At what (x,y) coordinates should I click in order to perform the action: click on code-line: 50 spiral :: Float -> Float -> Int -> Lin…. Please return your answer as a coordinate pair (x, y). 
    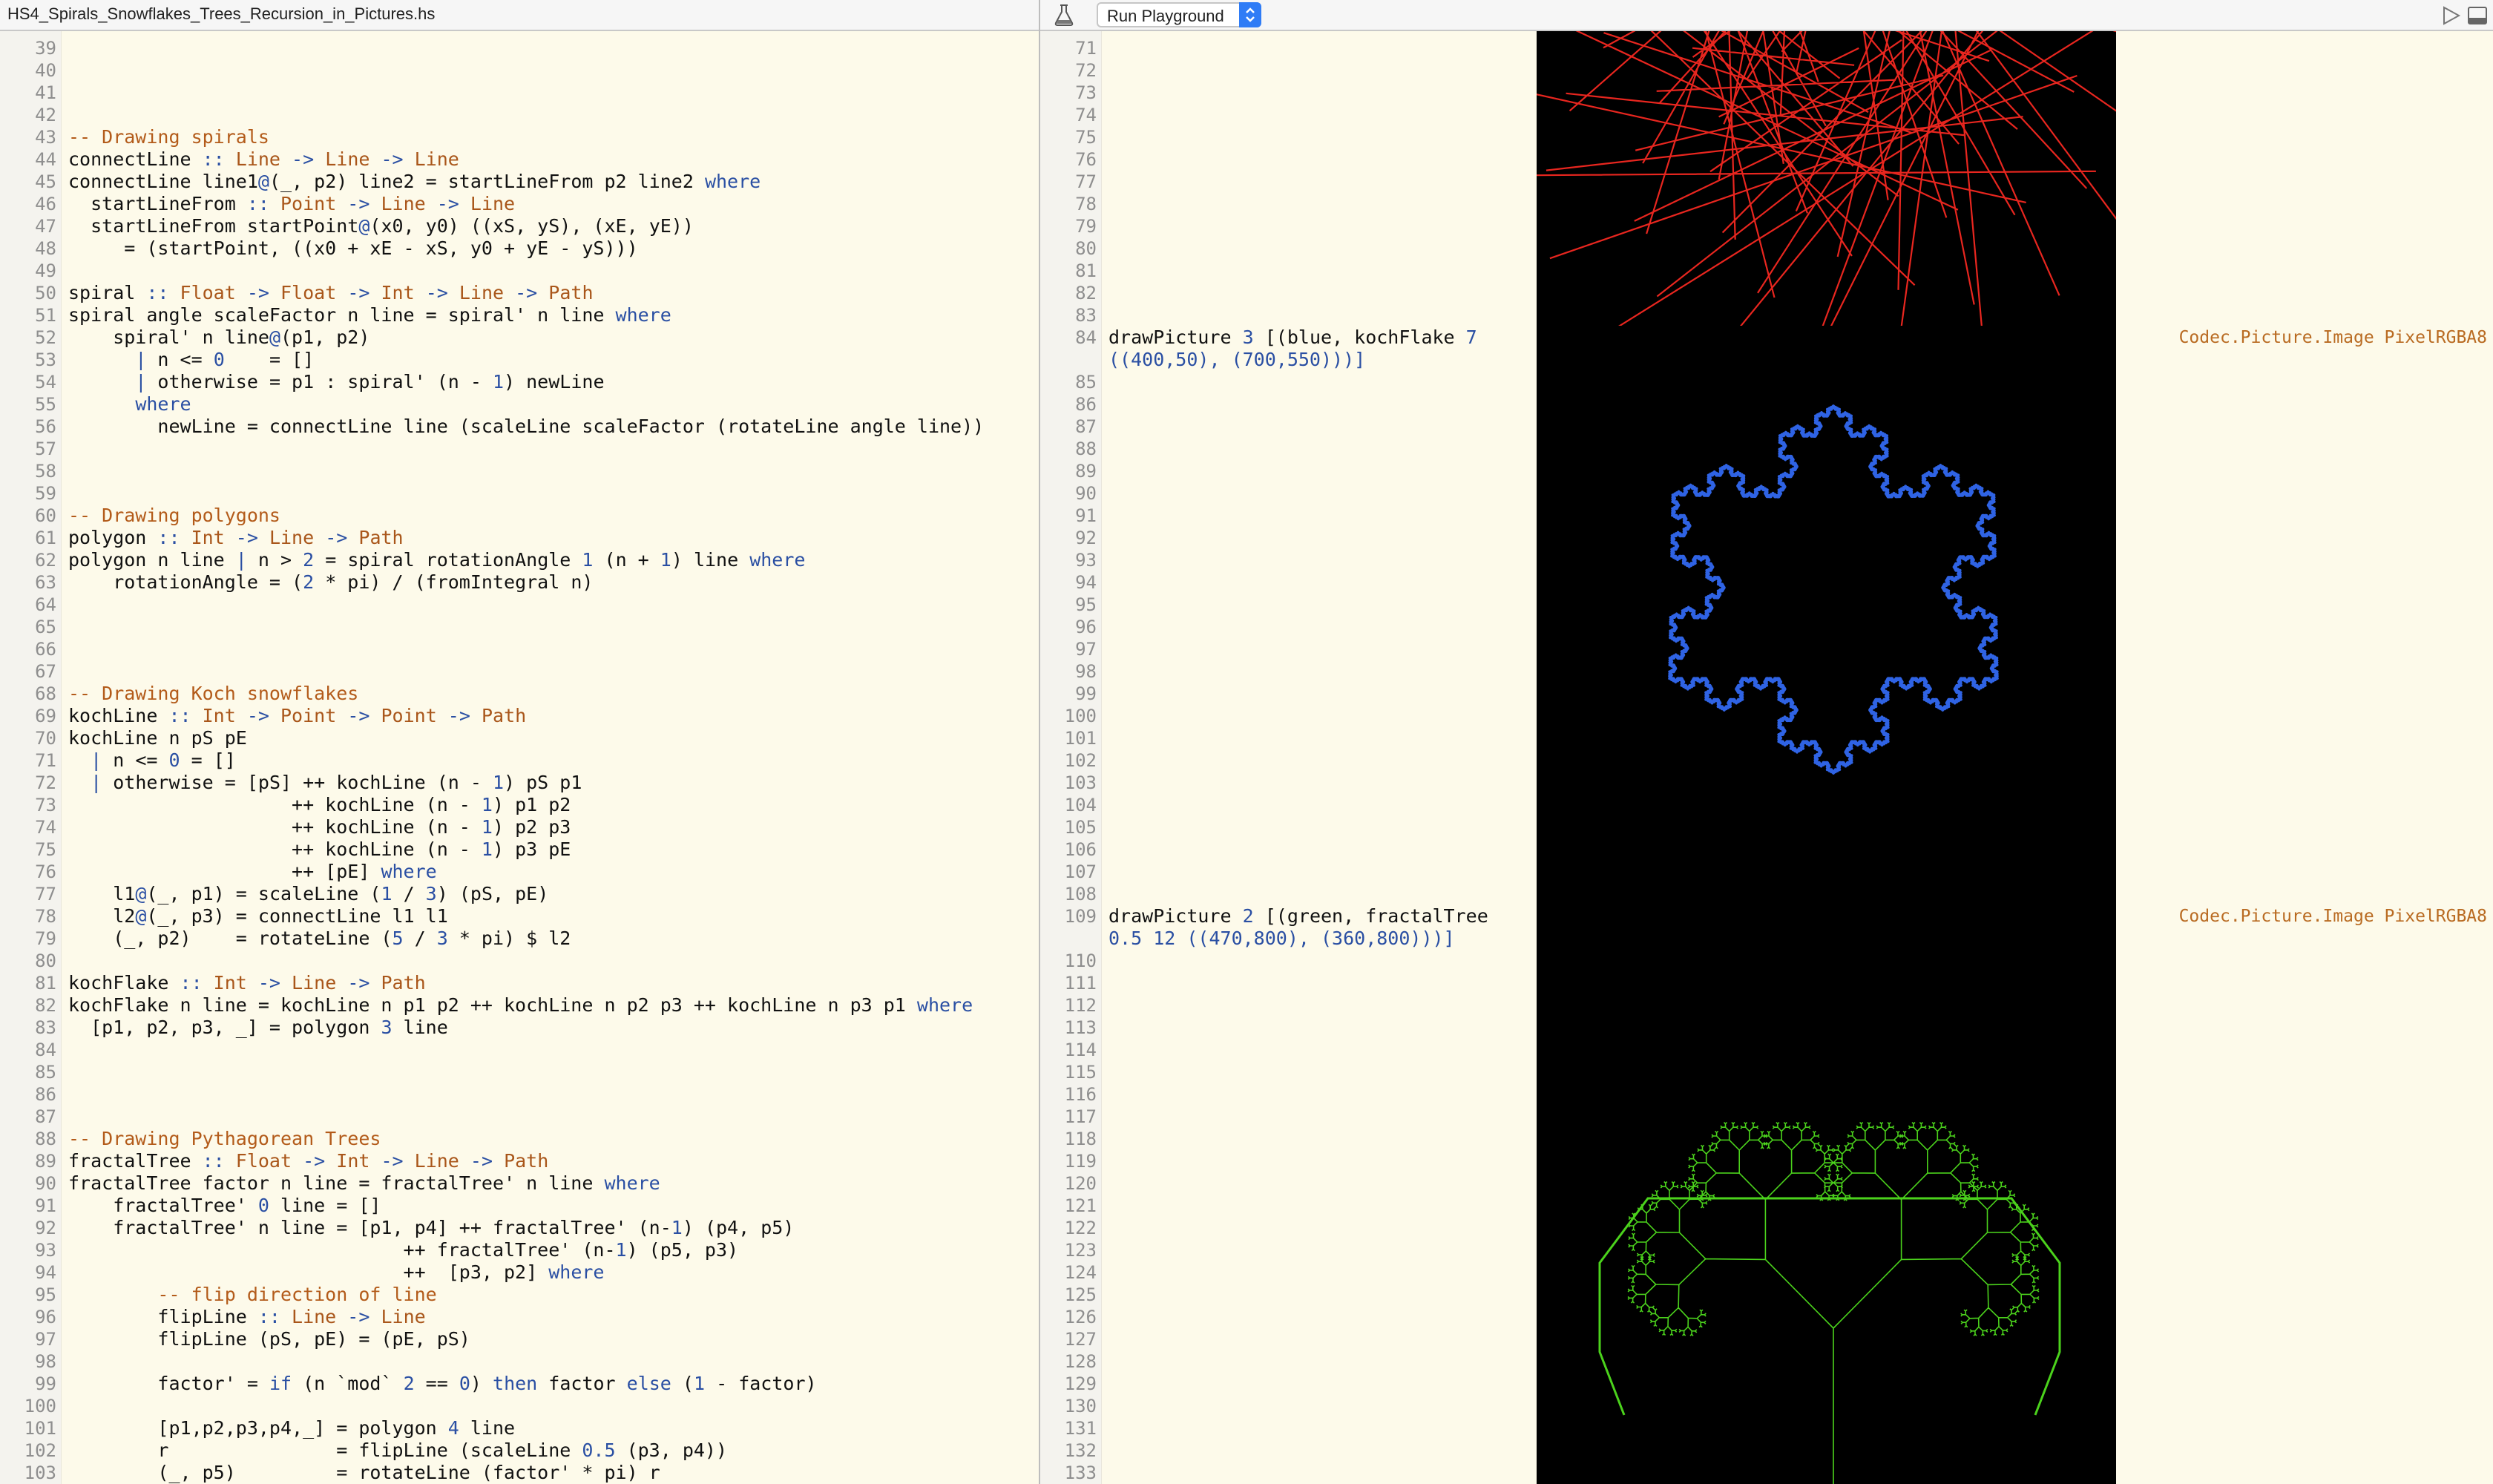
    Looking at the image, I should click on (519, 293).